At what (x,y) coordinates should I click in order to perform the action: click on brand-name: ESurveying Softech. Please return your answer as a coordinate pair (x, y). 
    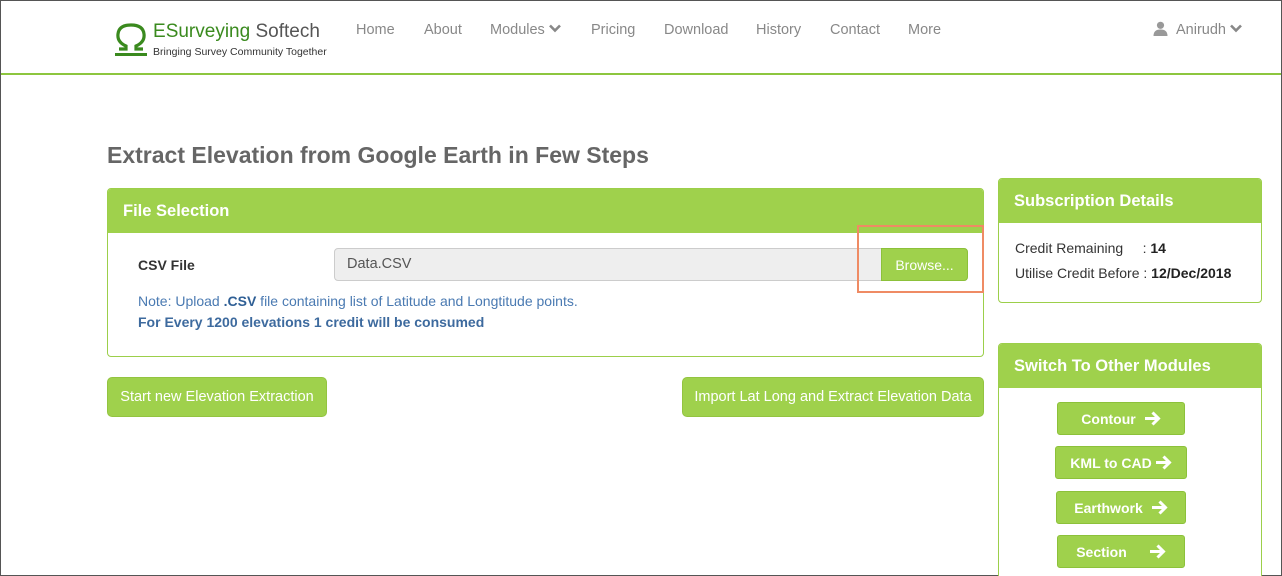
    Looking at the image, I should click on (236, 31).